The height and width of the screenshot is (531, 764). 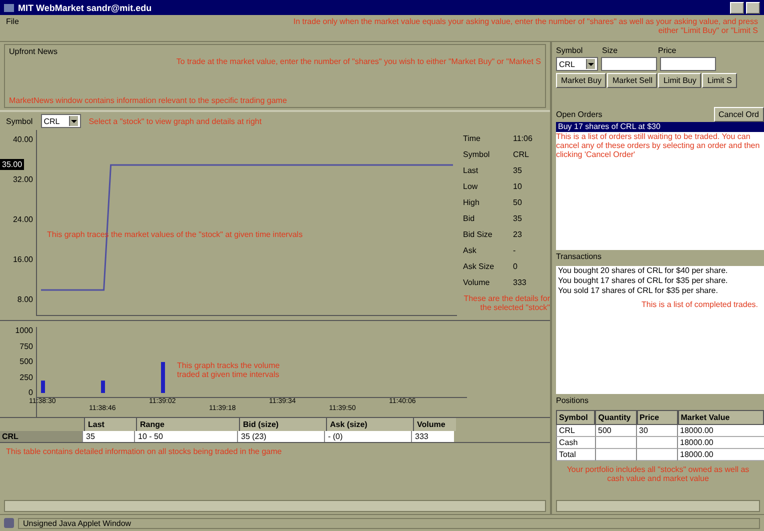 I want to click on status-text: Unsigned Java Applet Window, so click(x=389, y=523).